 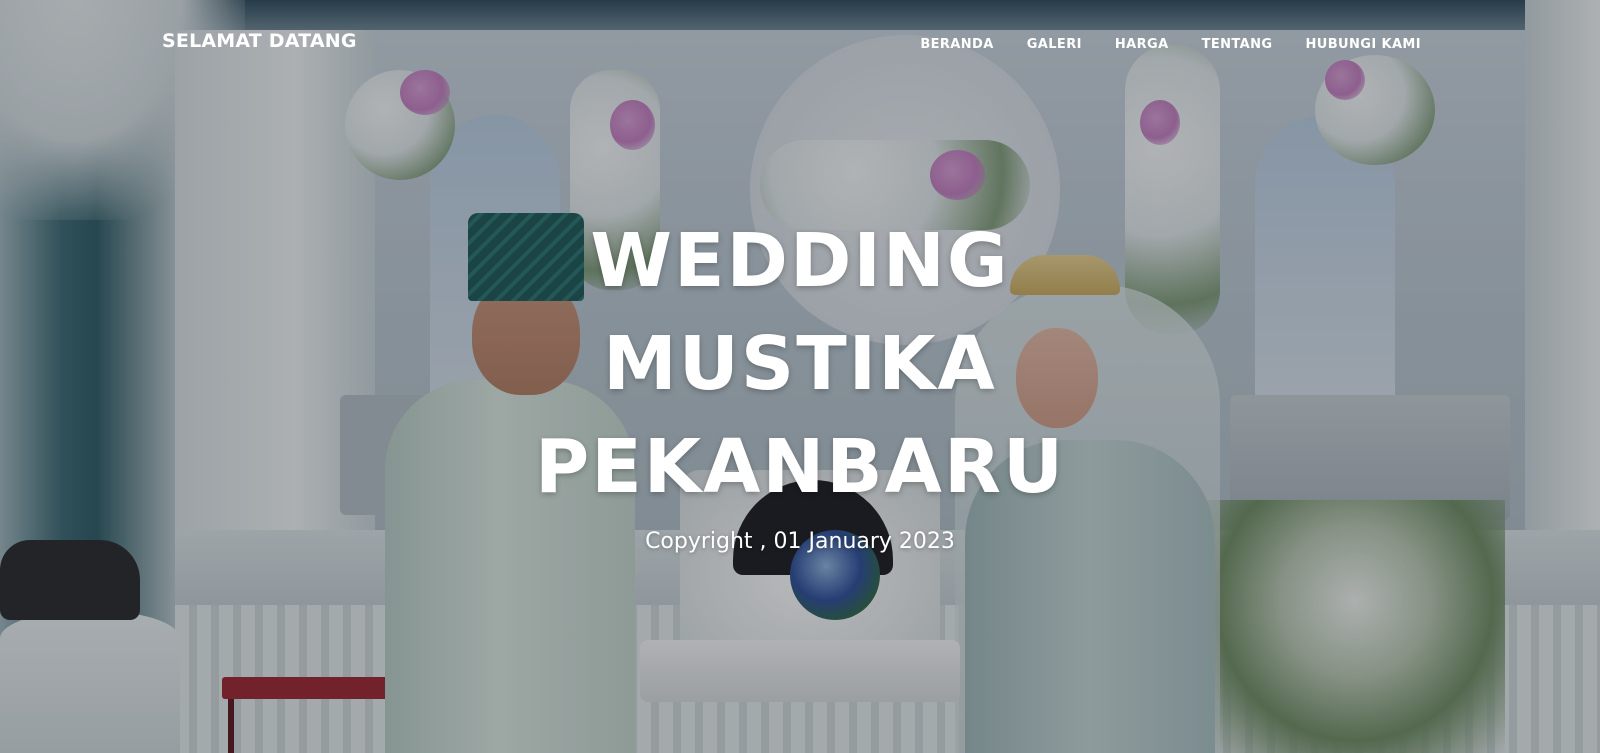 I want to click on hero-title-line: WEDDING, so click(x=800, y=261).